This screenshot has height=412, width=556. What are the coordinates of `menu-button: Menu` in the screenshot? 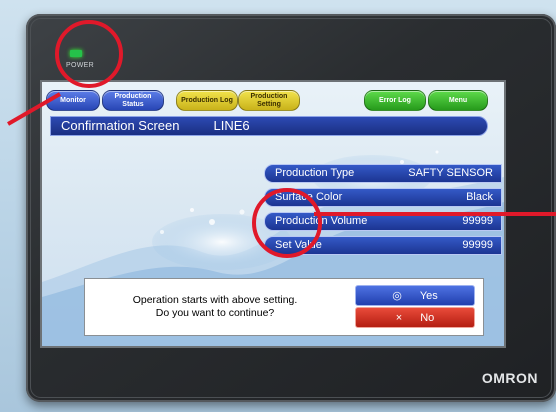 It's located at (458, 100).